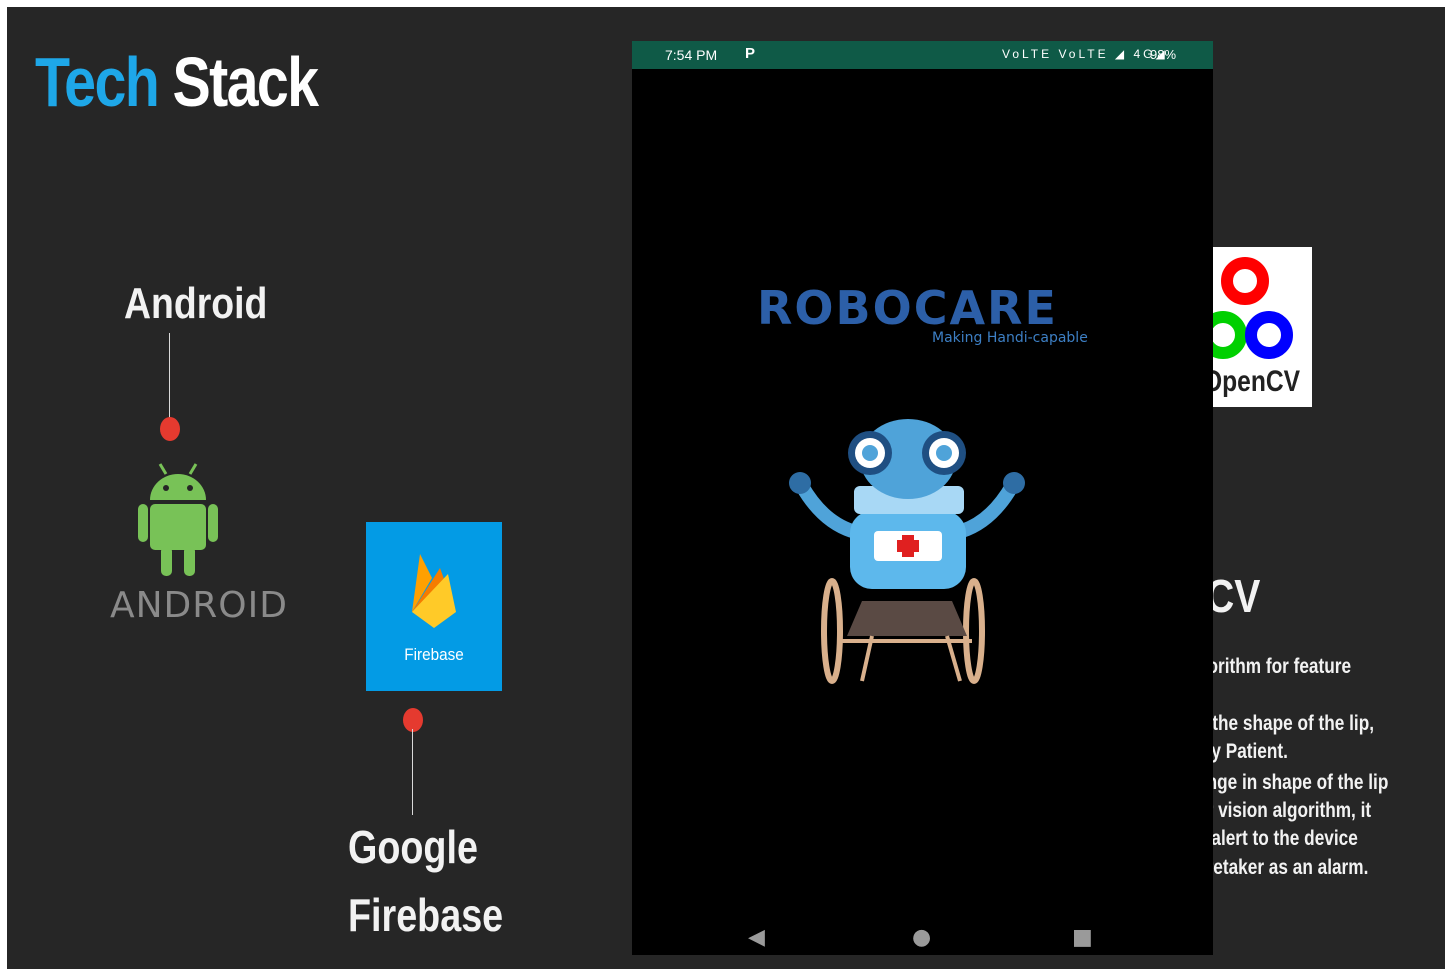 The image size is (1452, 971). What do you see at coordinates (1283, 867) in the screenshot?
I see `opencv-desc-line: aretaker as an alarm.` at bounding box center [1283, 867].